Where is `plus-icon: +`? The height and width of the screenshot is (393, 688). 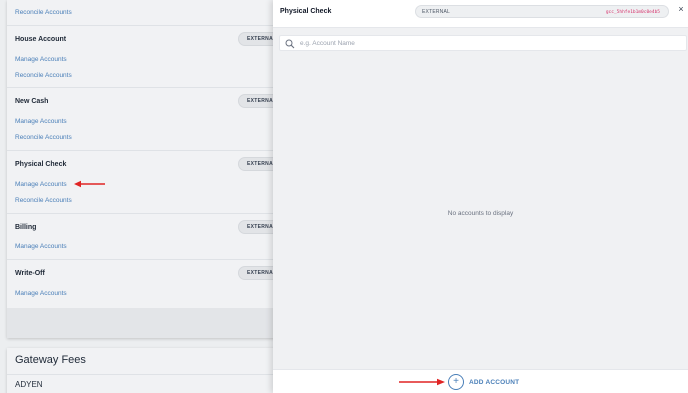 plus-icon: + is located at coordinates (456, 382).